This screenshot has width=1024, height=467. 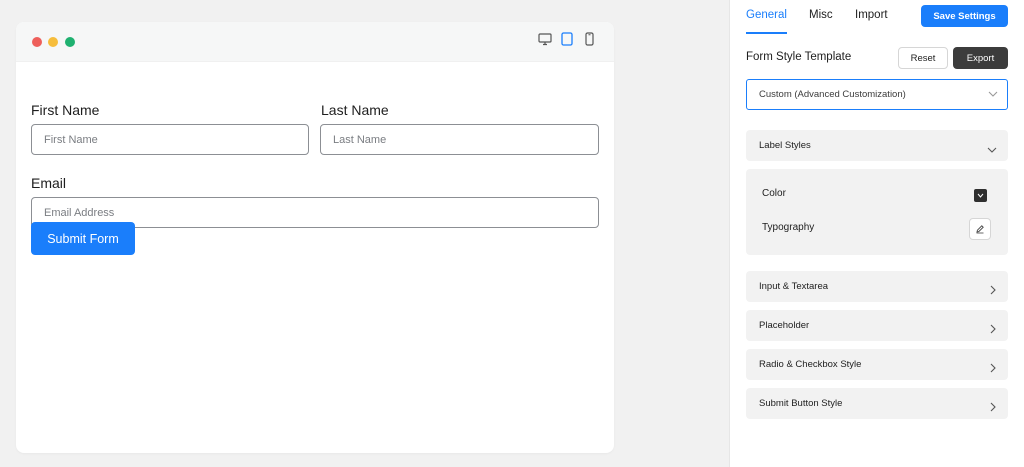 I want to click on color-picker-swatch, so click(x=980, y=195).